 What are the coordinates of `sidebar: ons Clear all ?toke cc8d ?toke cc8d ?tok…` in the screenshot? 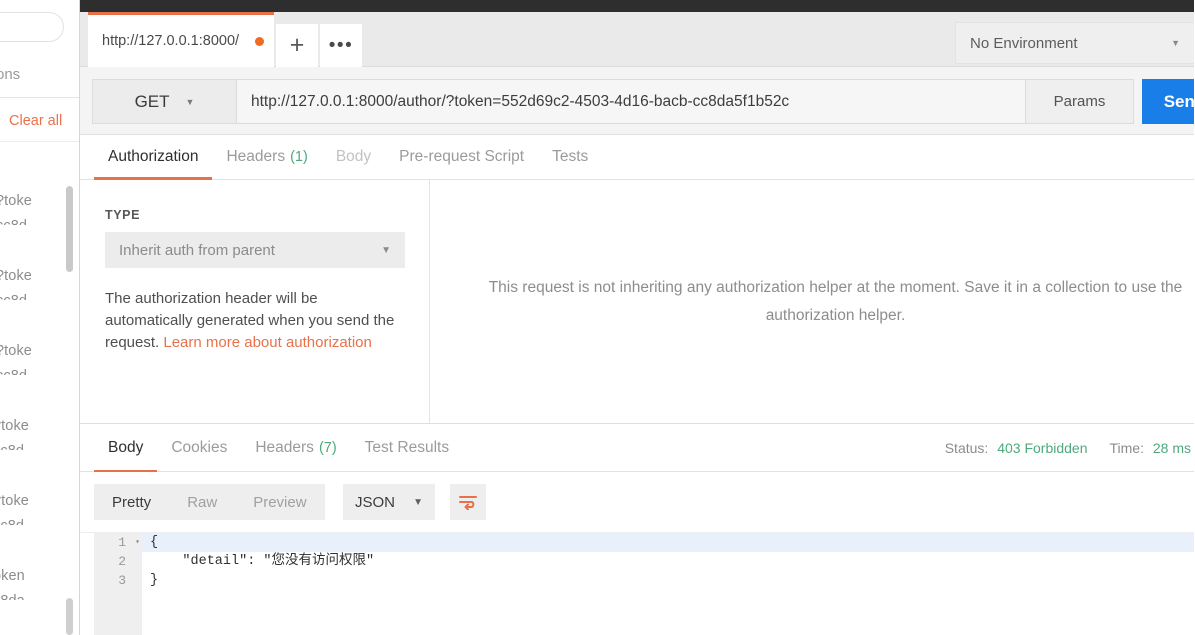 It's located at (40, 317).